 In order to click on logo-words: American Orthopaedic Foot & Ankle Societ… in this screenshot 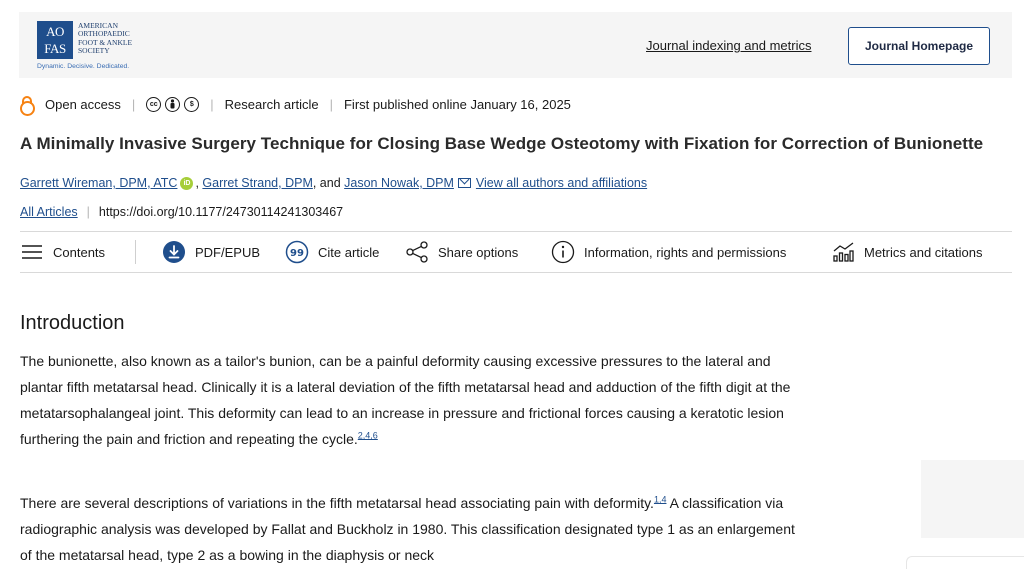, I will do `click(105, 38)`.